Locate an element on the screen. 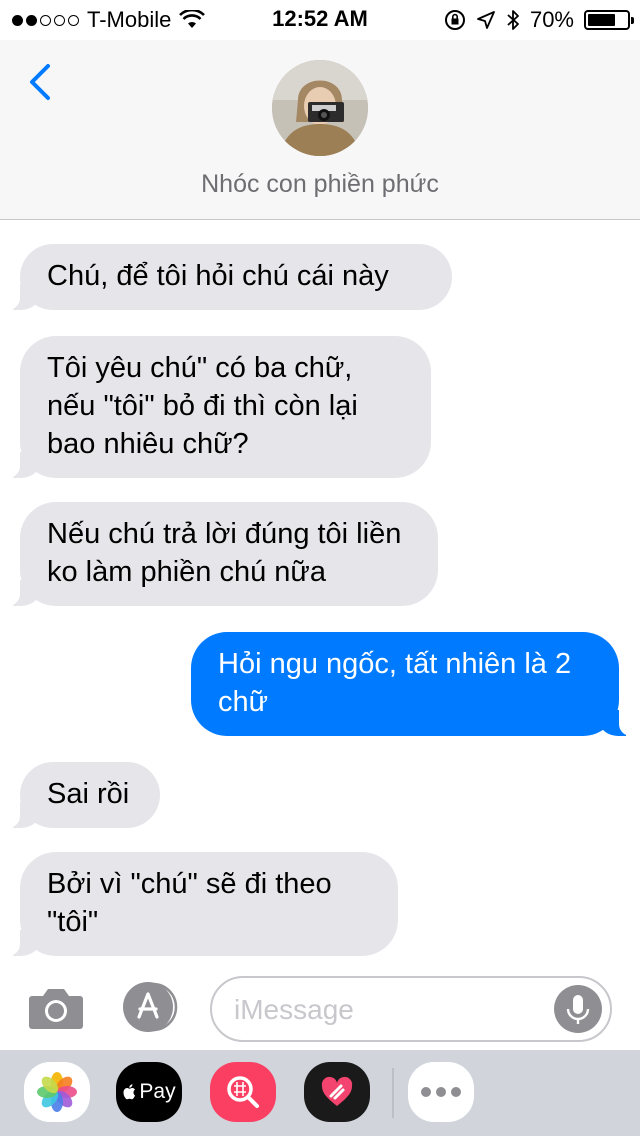  message-bubble-incoming: Chú, để tôi hỏi chú cái này is located at coordinates (229, 277).